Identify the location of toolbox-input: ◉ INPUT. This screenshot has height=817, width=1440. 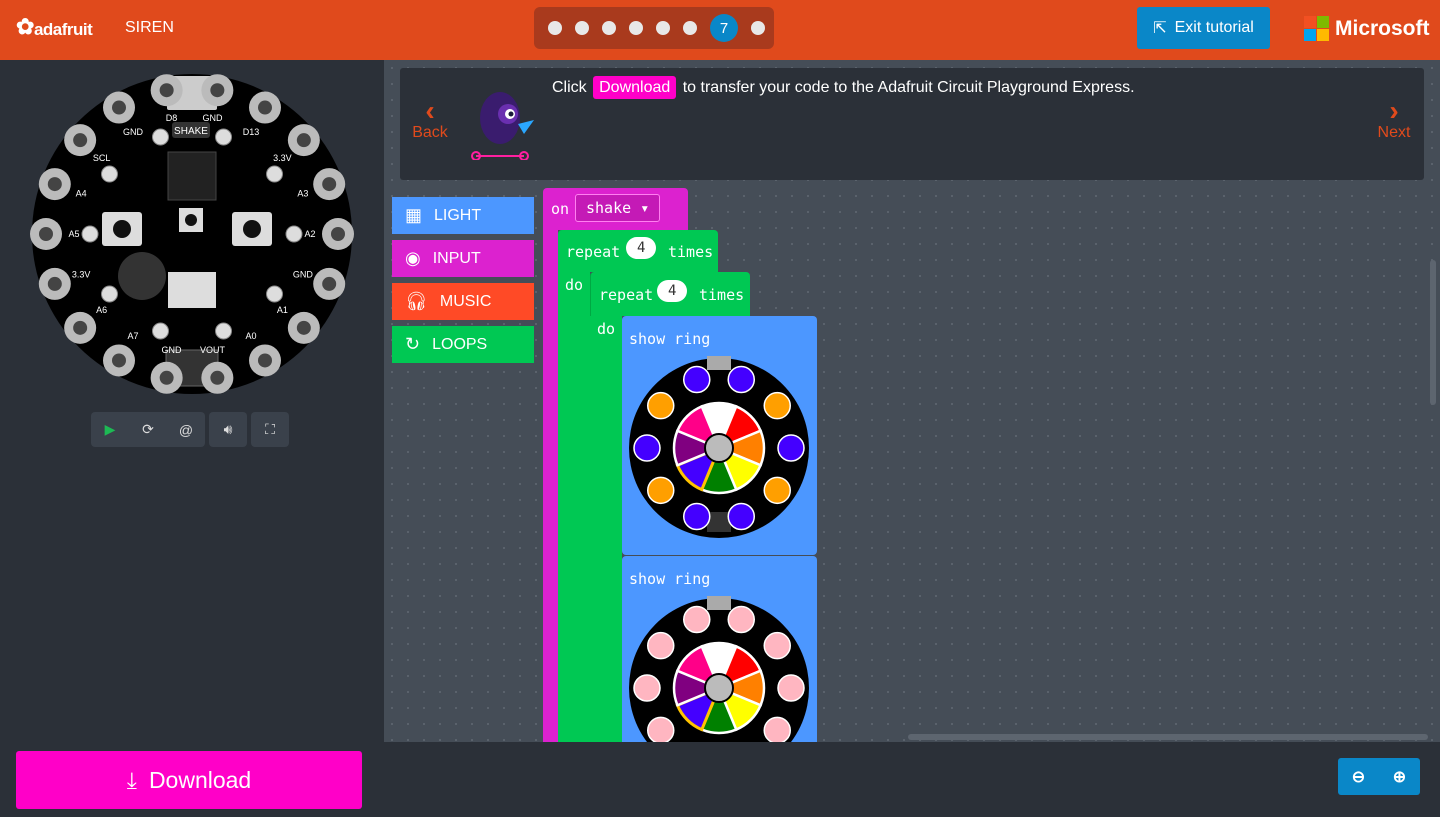
(463, 258).